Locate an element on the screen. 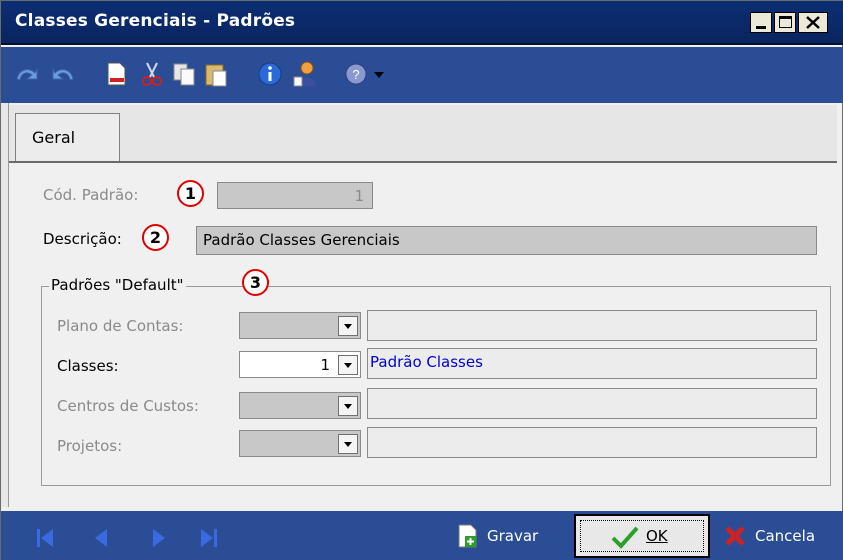 Image resolution: width=843 pixels, height=560 pixels. defaults-group-title: Padrões "Default" is located at coordinates (117, 285).